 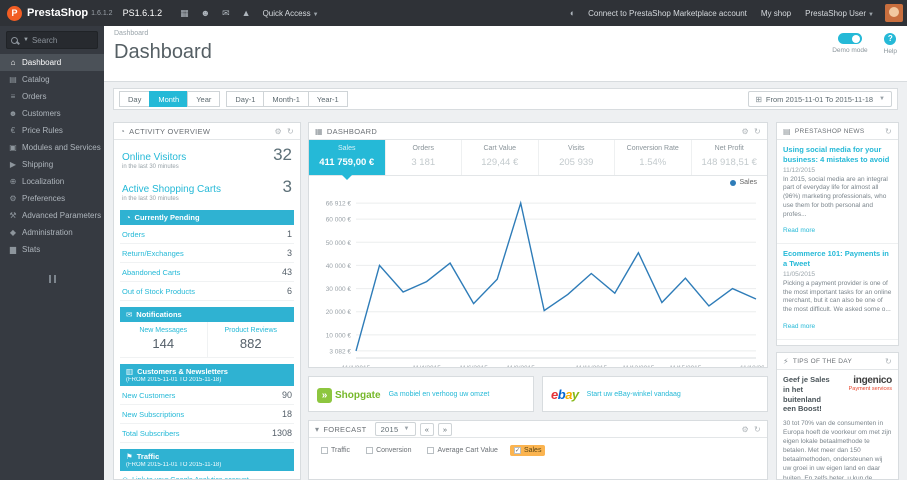 What do you see at coordinates (291, 13) in the screenshot?
I see `quick-access-menu: Quick Access ▼` at bounding box center [291, 13].